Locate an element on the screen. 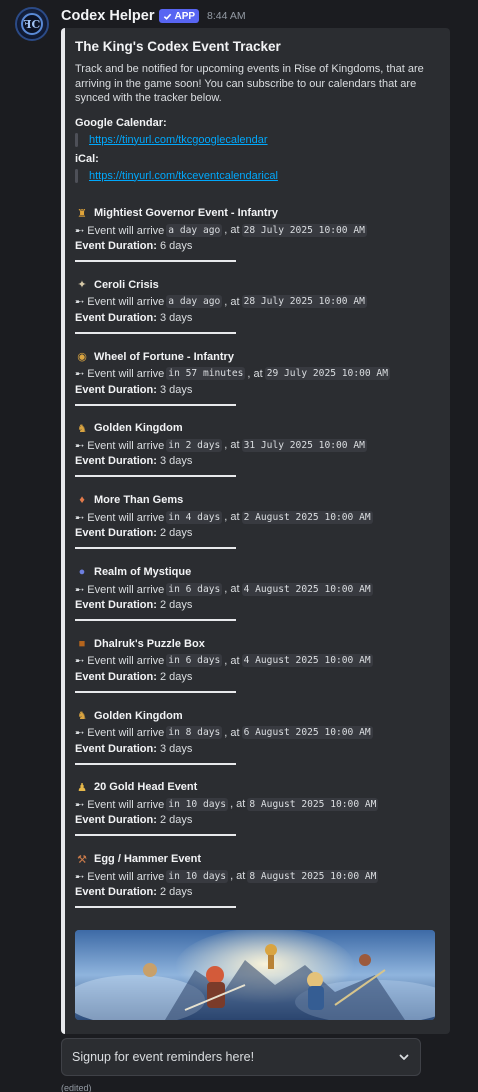  event-date: 2 August 2025 10:00 AM is located at coordinates (307, 517).